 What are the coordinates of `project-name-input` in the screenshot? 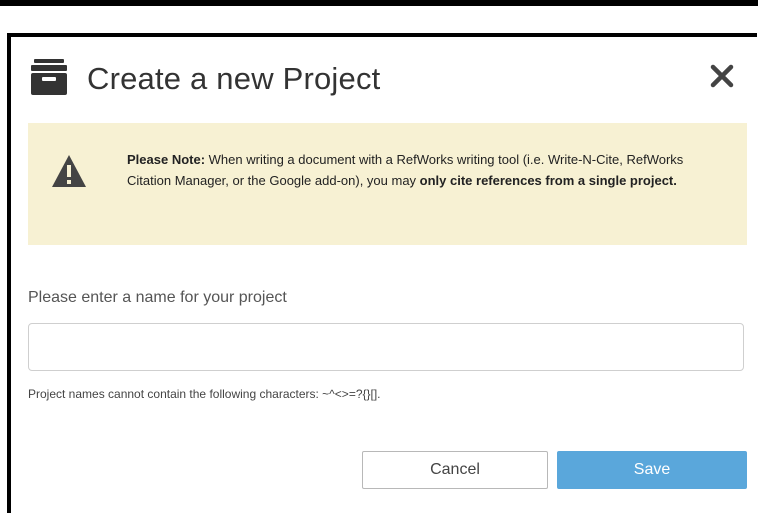 It's located at (386, 347).